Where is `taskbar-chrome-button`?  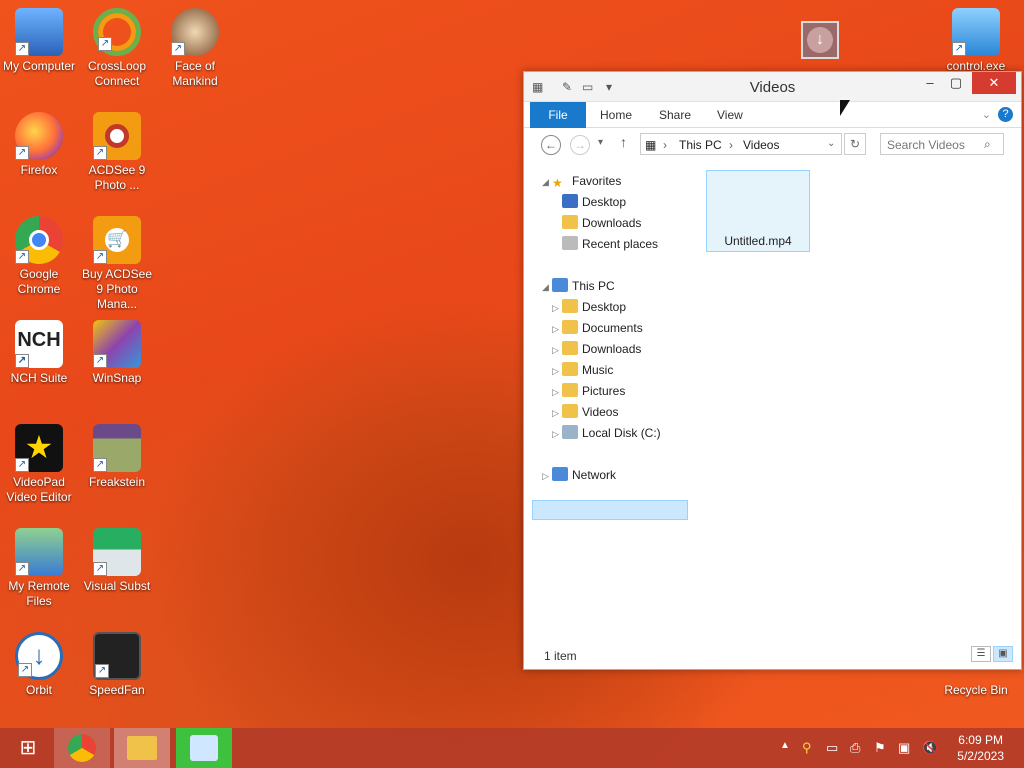 taskbar-chrome-button is located at coordinates (82, 748).